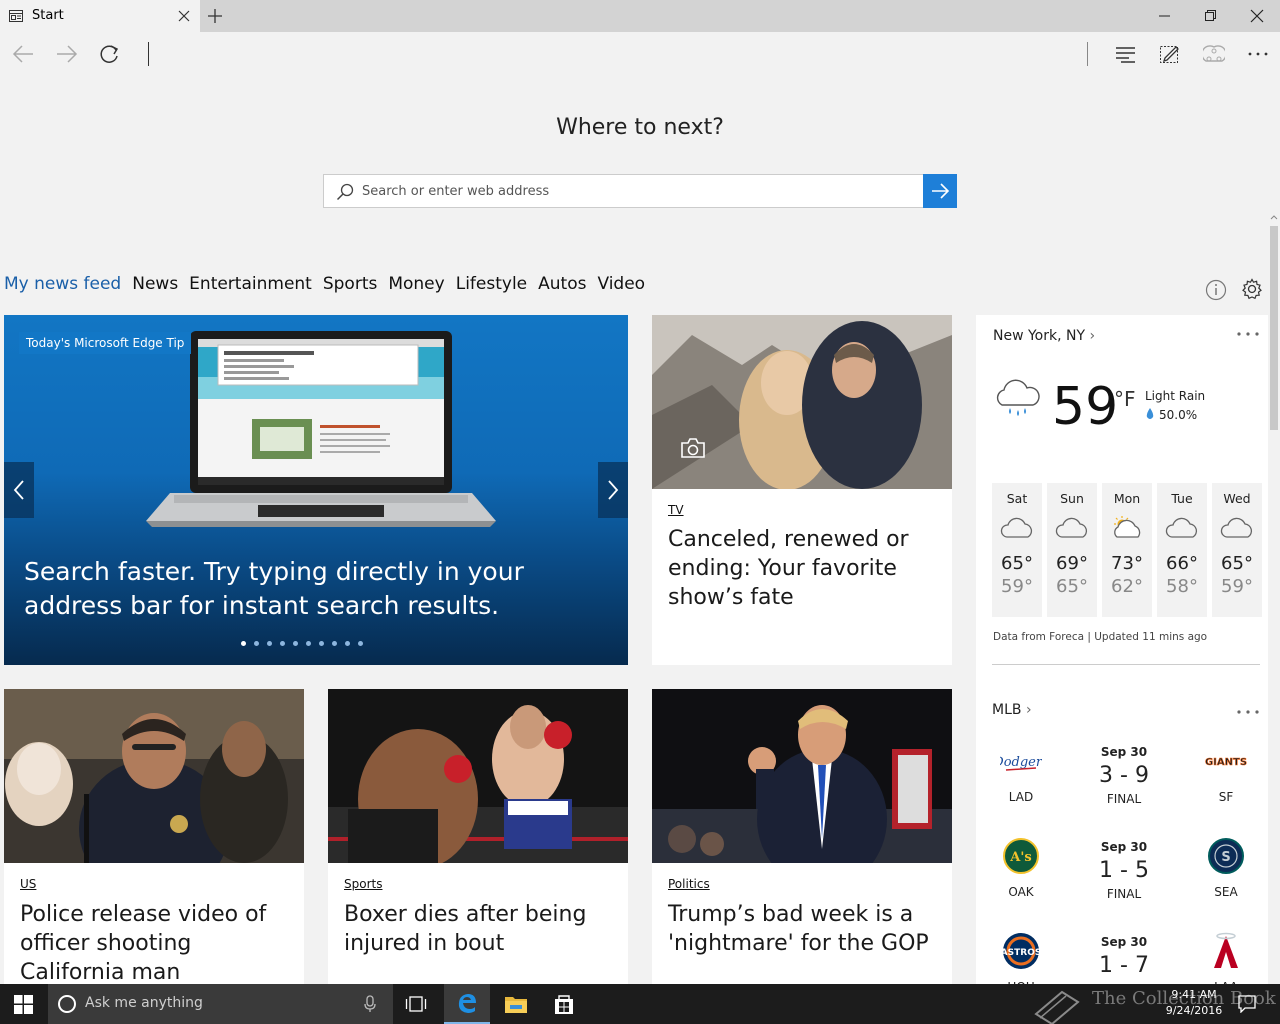  Describe the element at coordinates (62, 286) in the screenshot. I see `tab-my-news-feed: My news feed` at that location.